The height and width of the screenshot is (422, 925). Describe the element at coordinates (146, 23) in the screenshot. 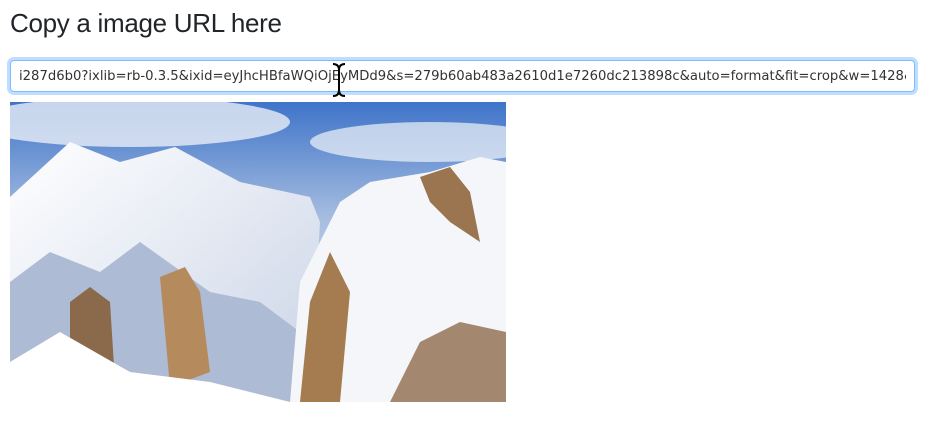

I see `page-title: Copy a image URL here` at that location.